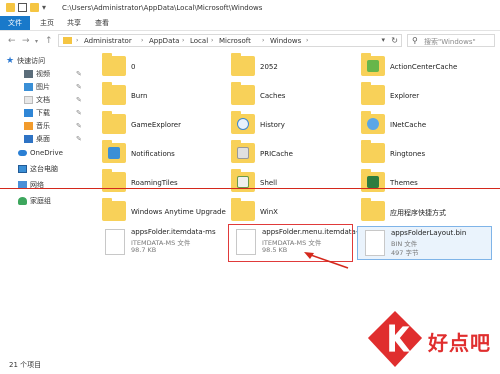 The image size is (500, 374). I want to click on file-name: WinX, so click(269, 212).